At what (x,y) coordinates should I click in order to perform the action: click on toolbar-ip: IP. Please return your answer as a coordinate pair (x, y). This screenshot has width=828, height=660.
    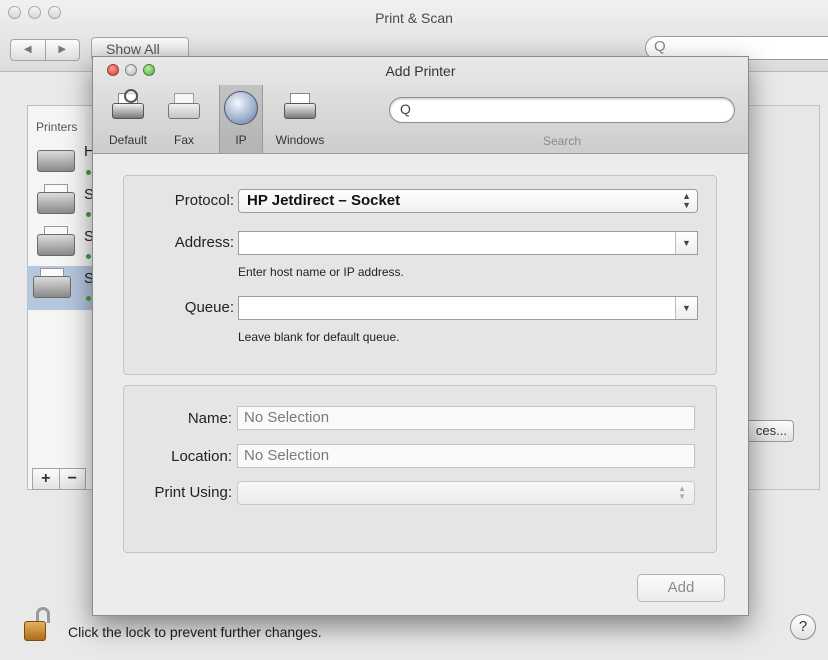
    Looking at the image, I should click on (241, 119).